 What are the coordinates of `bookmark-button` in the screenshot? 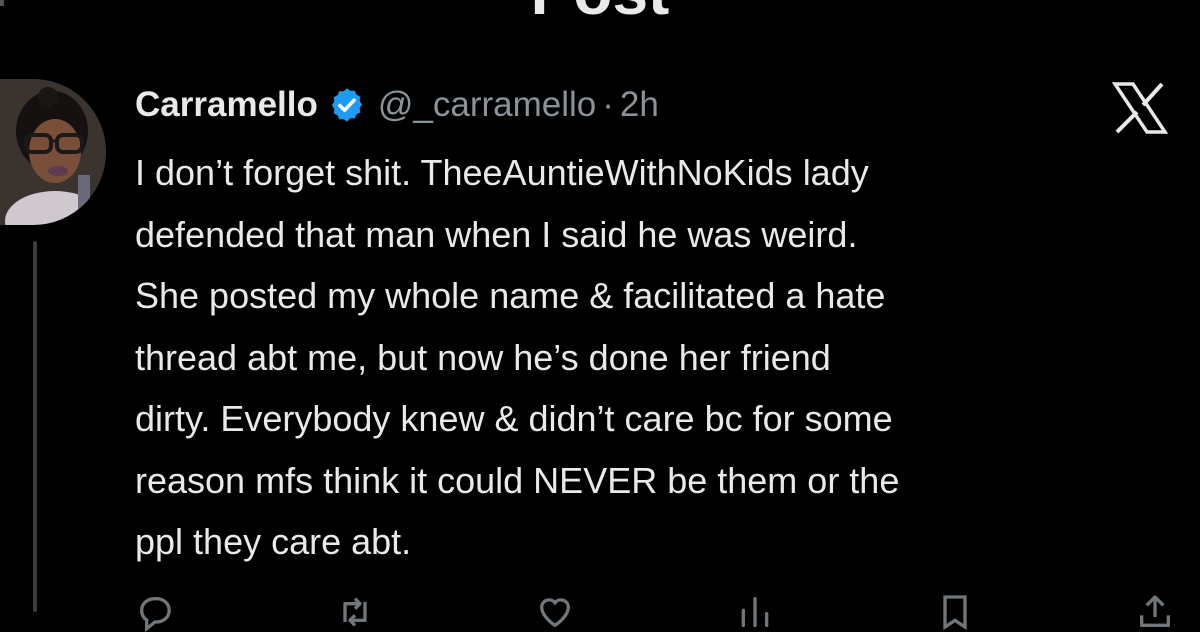 It's located at (955, 612).